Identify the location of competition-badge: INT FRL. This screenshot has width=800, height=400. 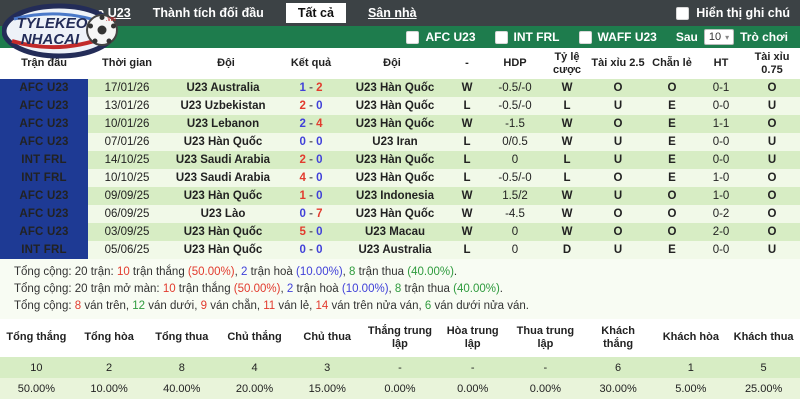
(44, 178).